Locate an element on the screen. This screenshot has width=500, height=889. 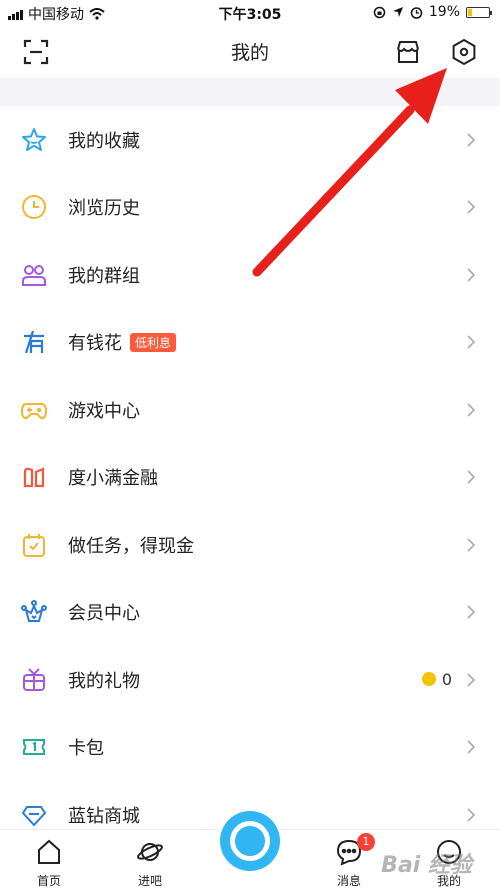
publish-ring-icon is located at coordinates (250, 841).